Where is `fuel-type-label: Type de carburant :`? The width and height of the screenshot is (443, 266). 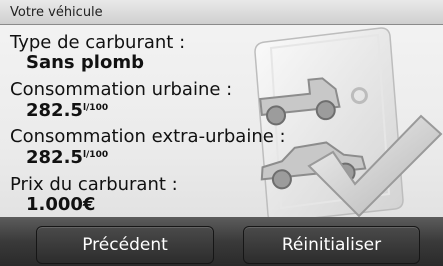 fuel-type-label: Type de carburant : is located at coordinates (98, 42).